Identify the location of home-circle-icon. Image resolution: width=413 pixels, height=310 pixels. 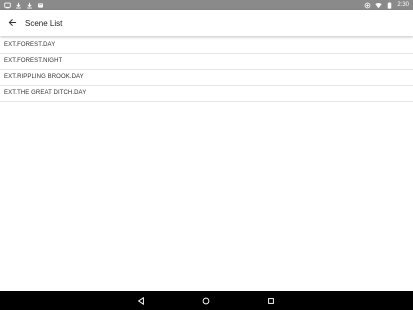
(206, 301).